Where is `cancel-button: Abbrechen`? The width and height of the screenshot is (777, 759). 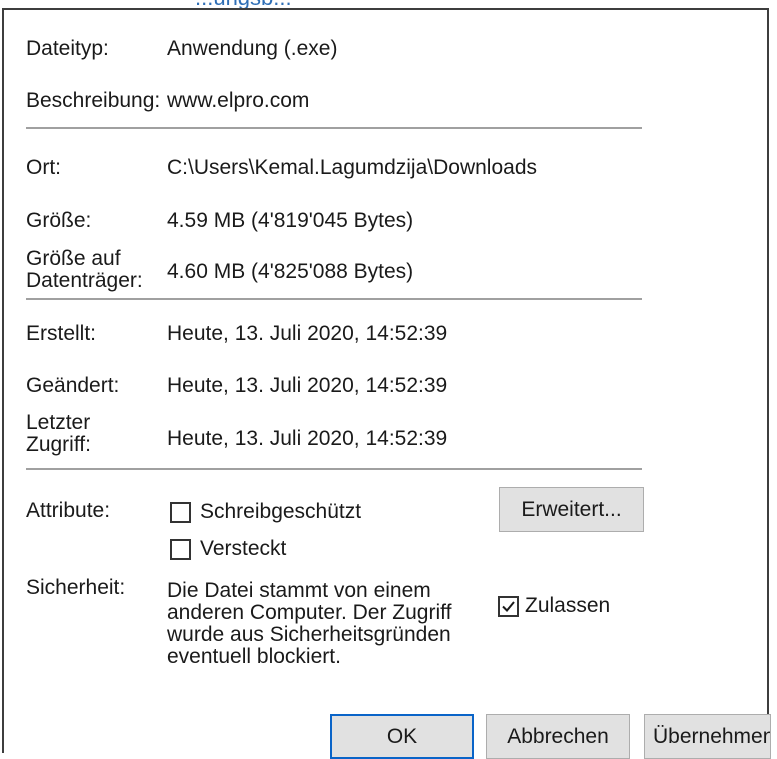 cancel-button: Abbrechen is located at coordinates (558, 736).